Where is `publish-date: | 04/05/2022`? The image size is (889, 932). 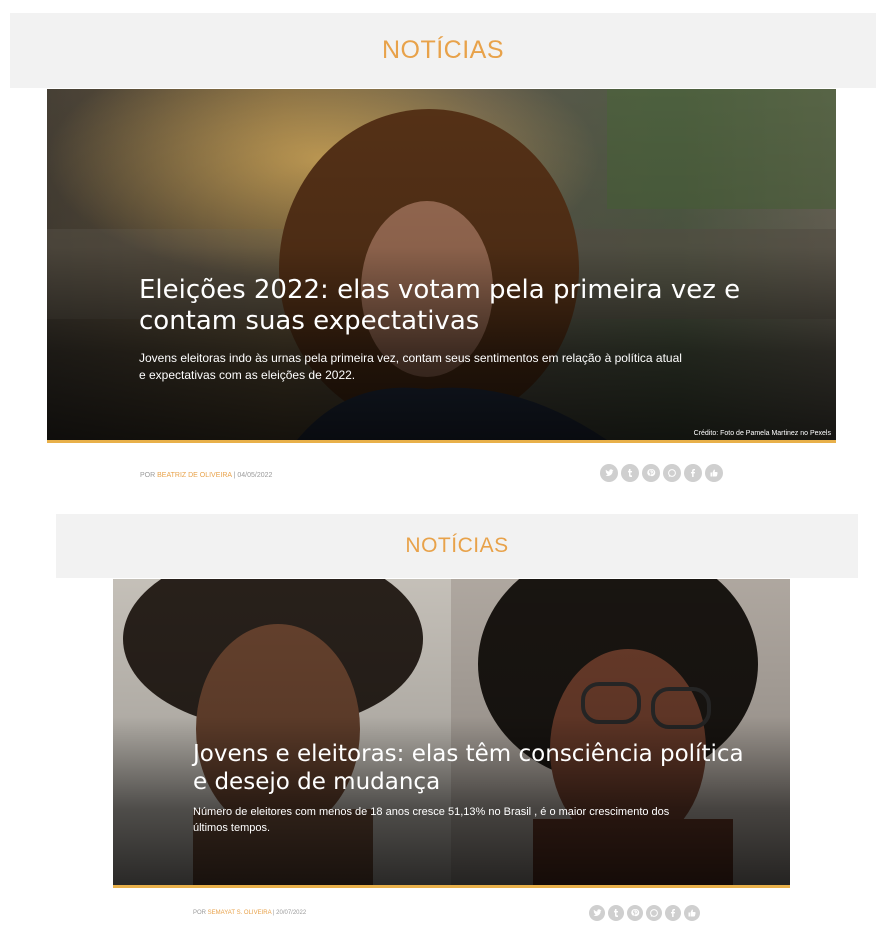
publish-date: | 04/05/2022 is located at coordinates (252, 475).